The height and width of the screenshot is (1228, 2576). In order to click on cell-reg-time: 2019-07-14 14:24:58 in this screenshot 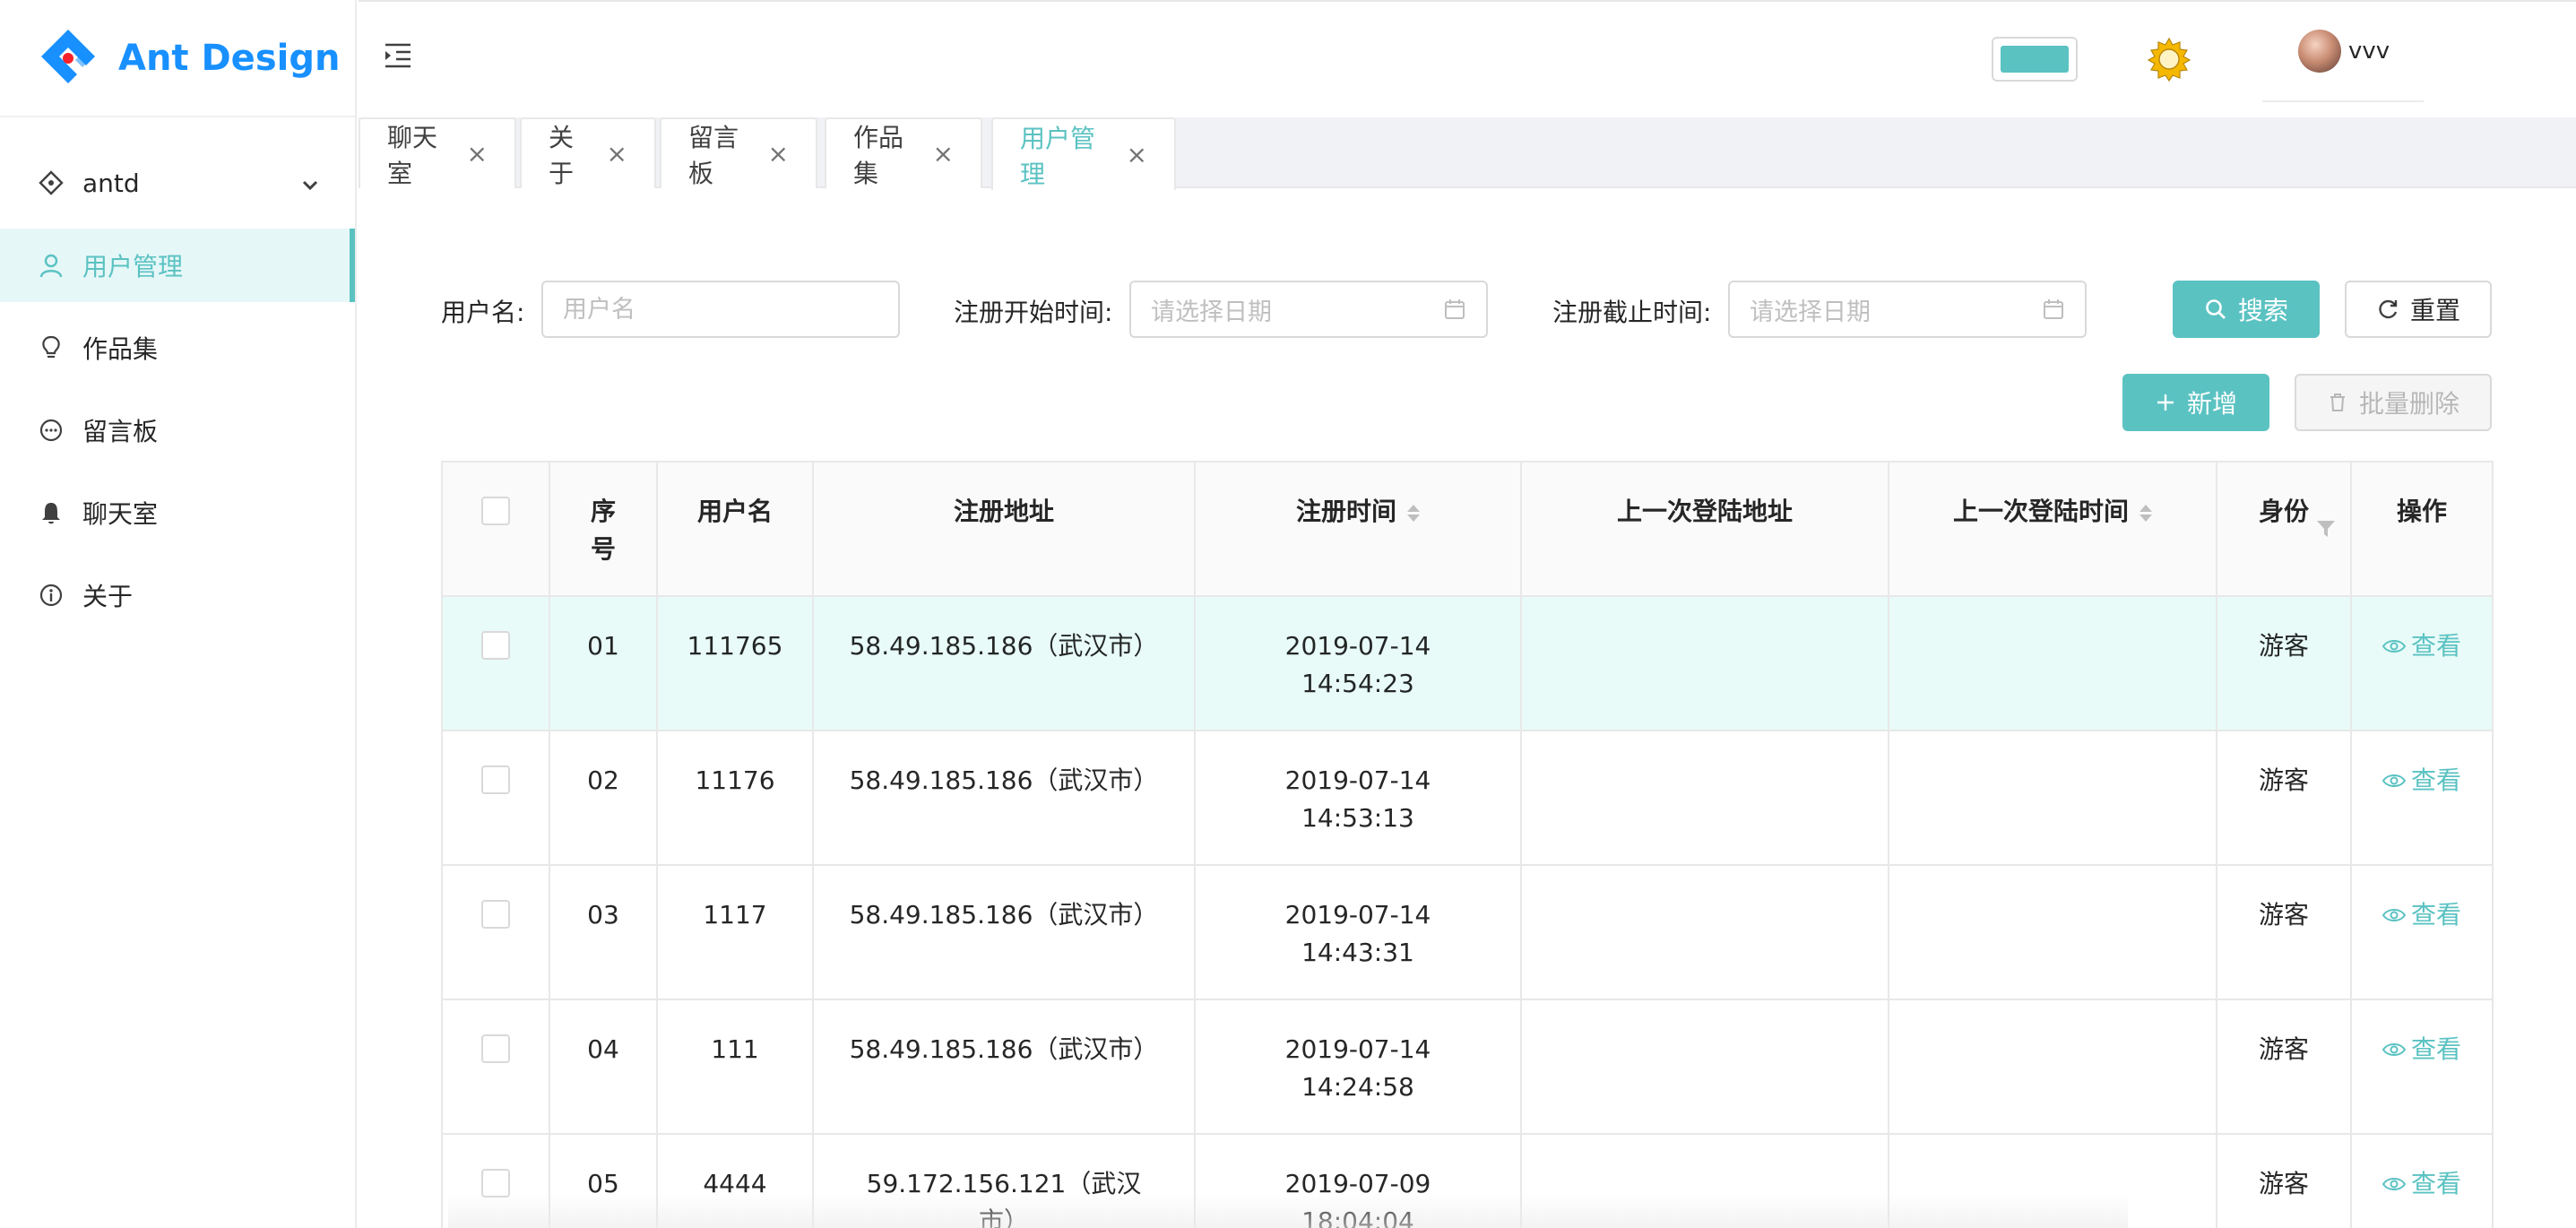, I will do `click(1358, 1067)`.